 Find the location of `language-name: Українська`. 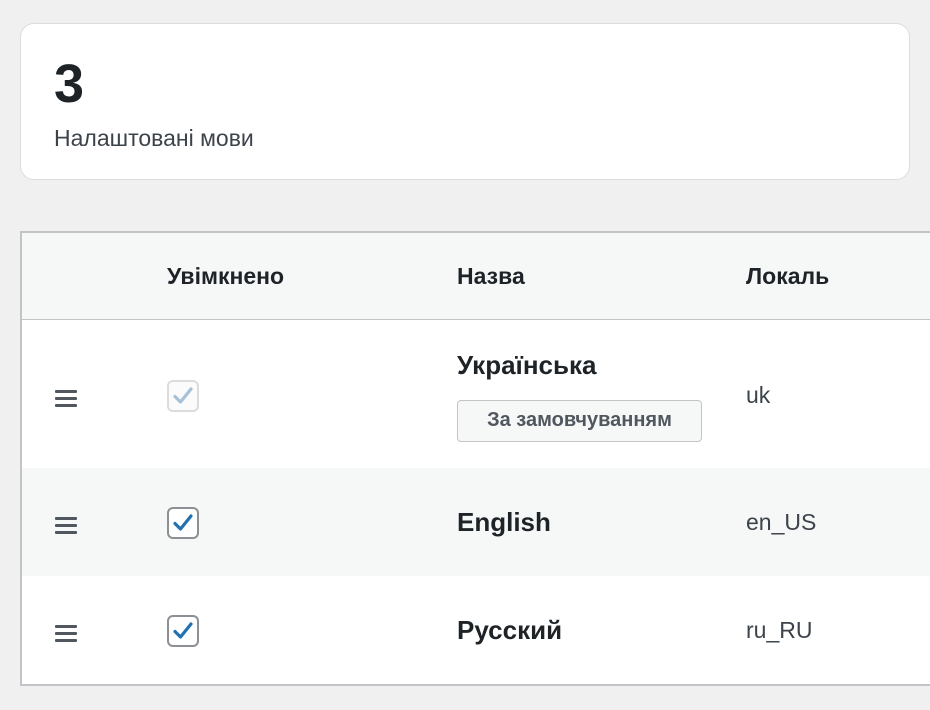

language-name: Українська is located at coordinates (527, 365).